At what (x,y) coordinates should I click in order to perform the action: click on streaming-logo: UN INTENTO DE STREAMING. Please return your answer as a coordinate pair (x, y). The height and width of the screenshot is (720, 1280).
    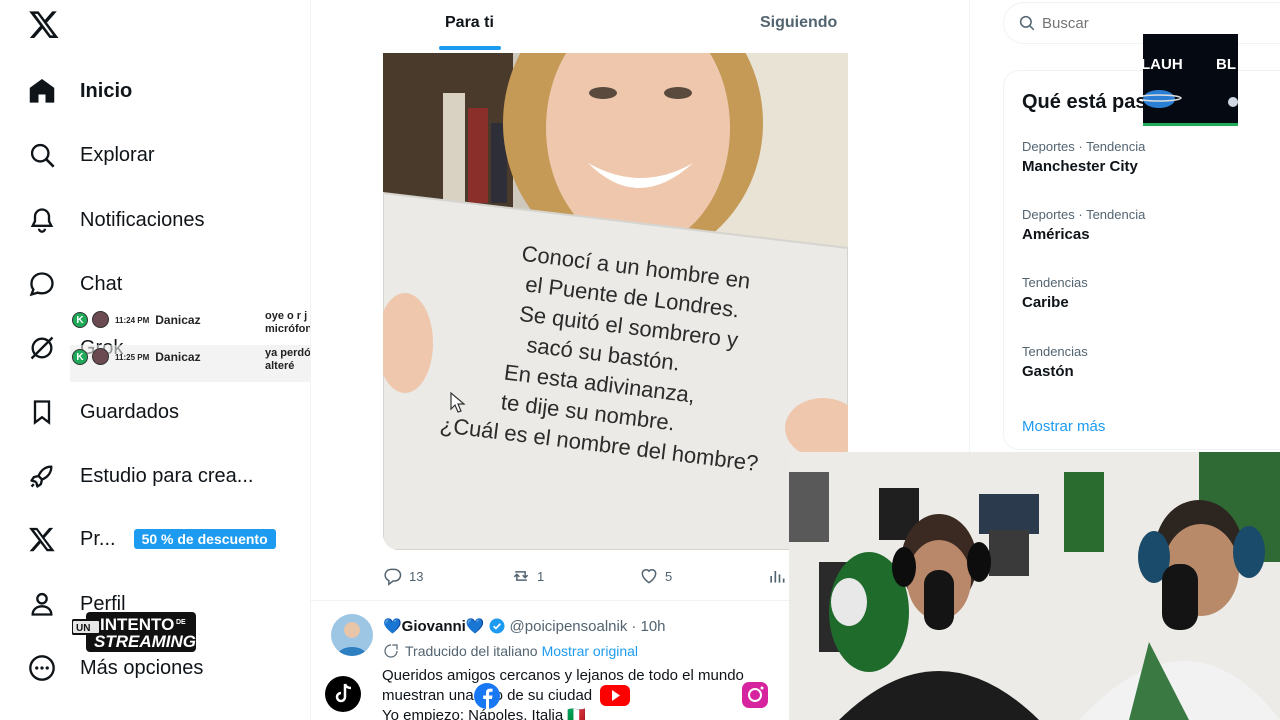
    Looking at the image, I should click on (134, 632).